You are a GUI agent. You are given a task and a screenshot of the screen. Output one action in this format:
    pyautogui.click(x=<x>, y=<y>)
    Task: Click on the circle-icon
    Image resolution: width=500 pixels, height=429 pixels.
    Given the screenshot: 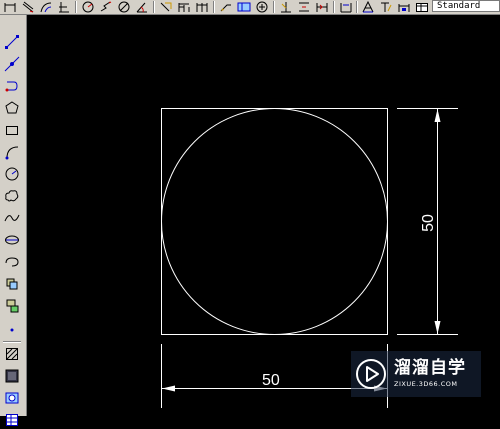 What is the action you would take?
    pyautogui.click(x=12, y=174)
    